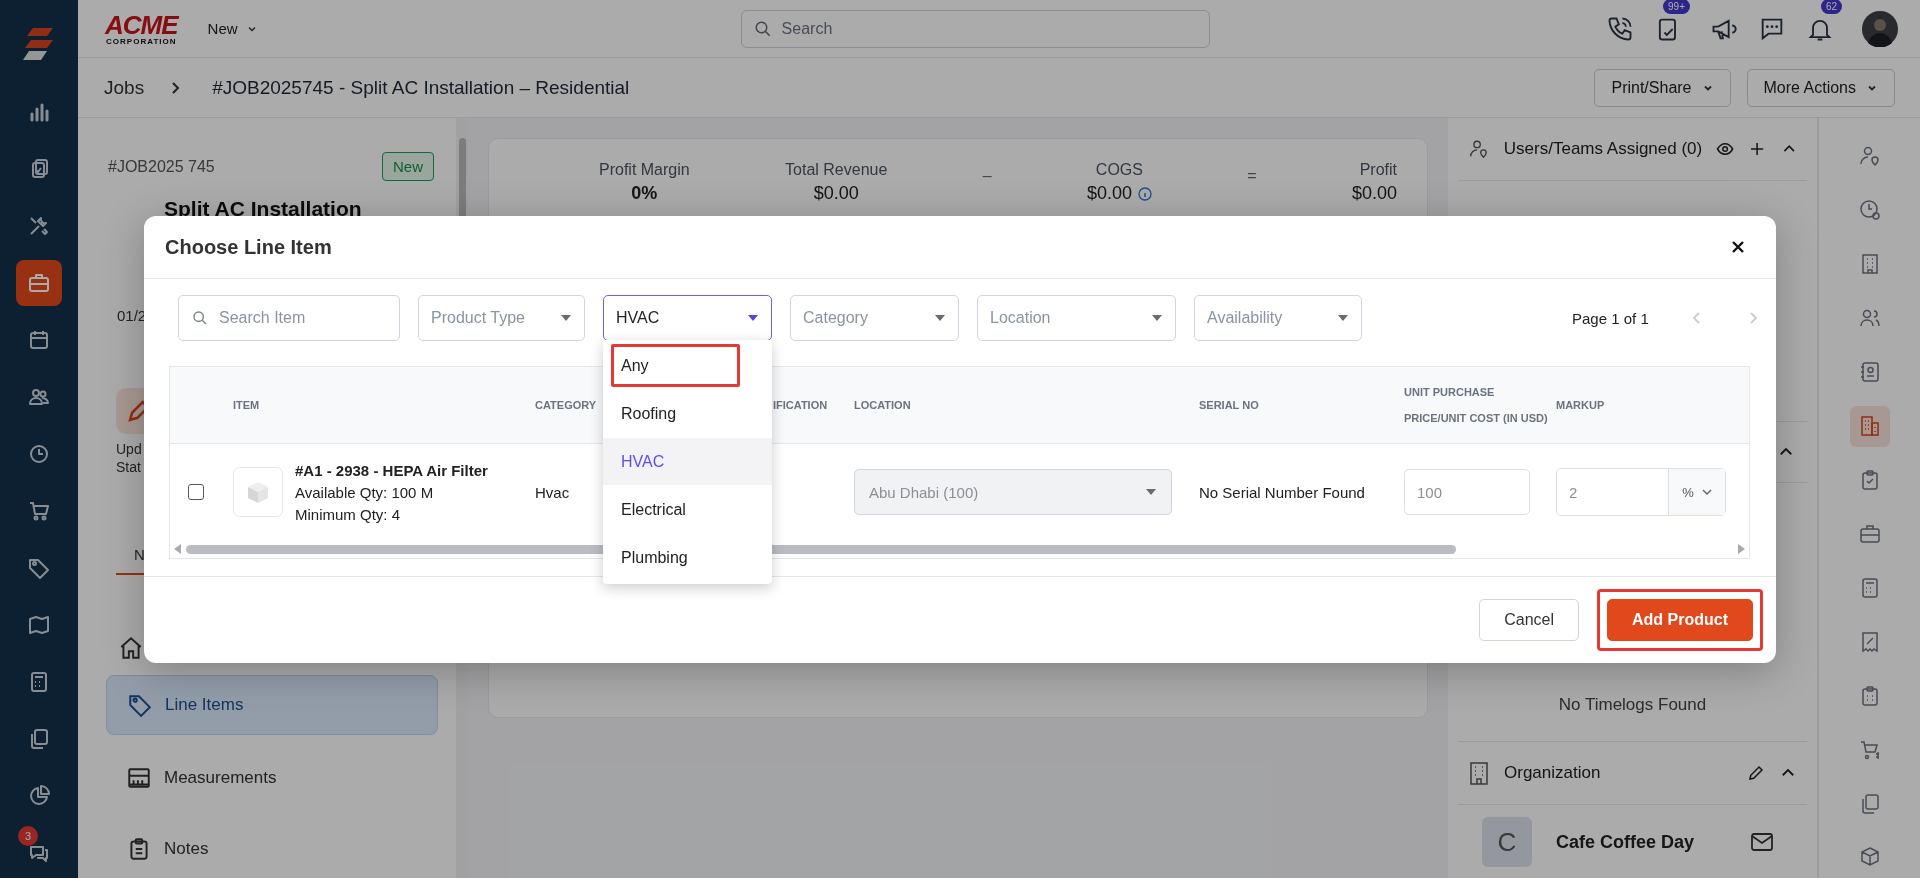 The width and height of the screenshot is (1920, 878). I want to click on metric-value: 0%, so click(644, 193).